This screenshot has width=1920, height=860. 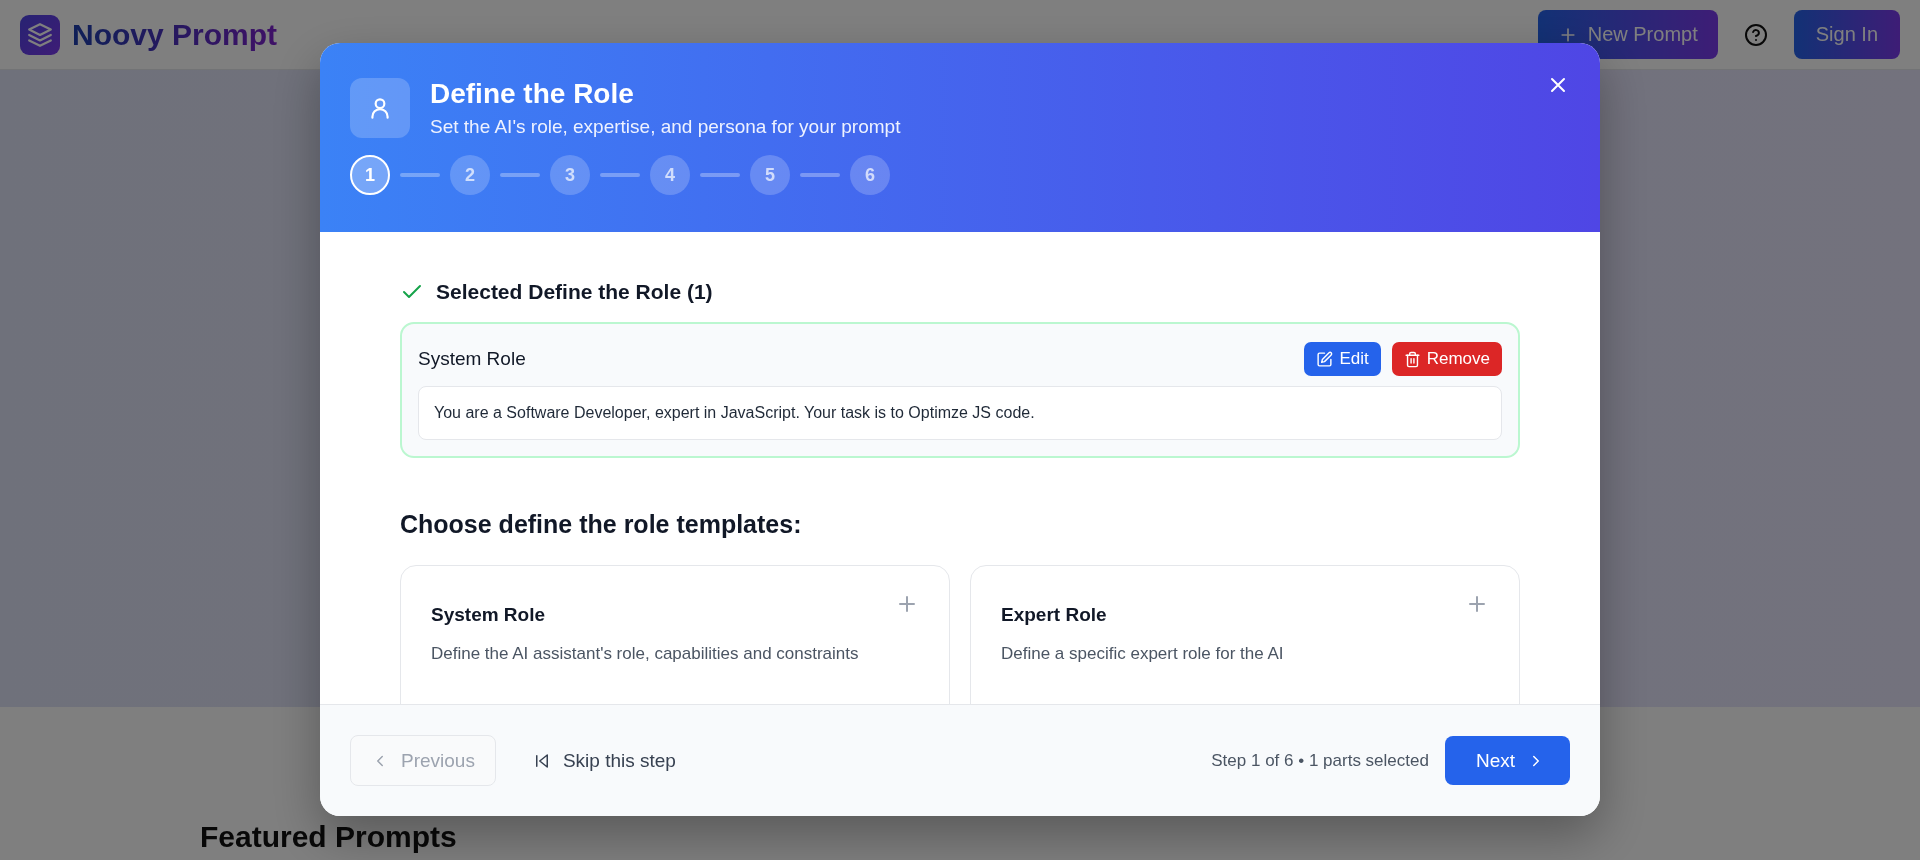 What do you see at coordinates (574, 292) in the screenshot?
I see `section-heading: Selected Define the Role (1)` at bounding box center [574, 292].